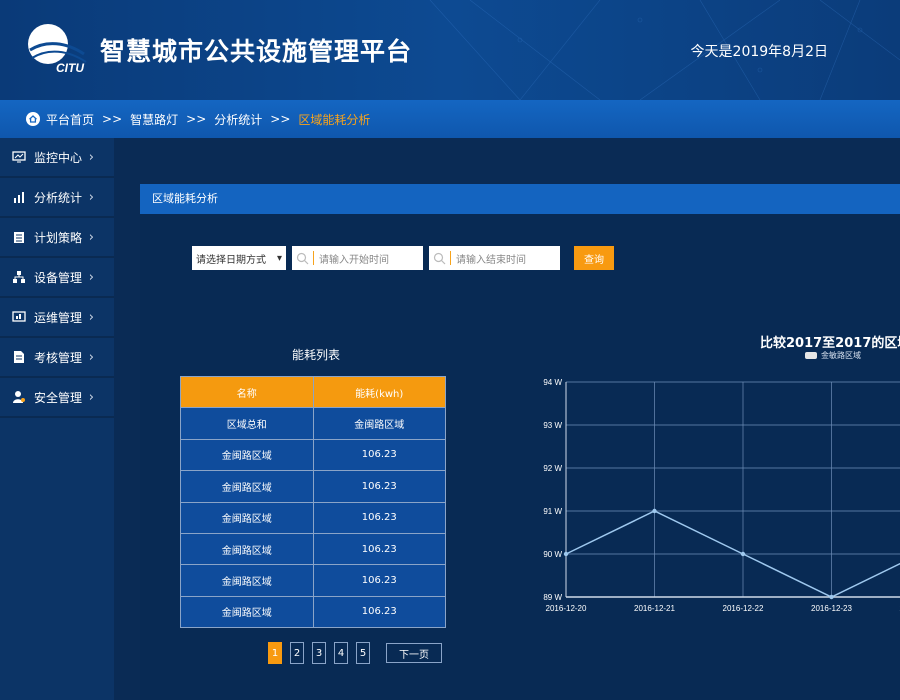  What do you see at coordinates (19, 316) in the screenshot?
I see `screen-icon` at bounding box center [19, 316].